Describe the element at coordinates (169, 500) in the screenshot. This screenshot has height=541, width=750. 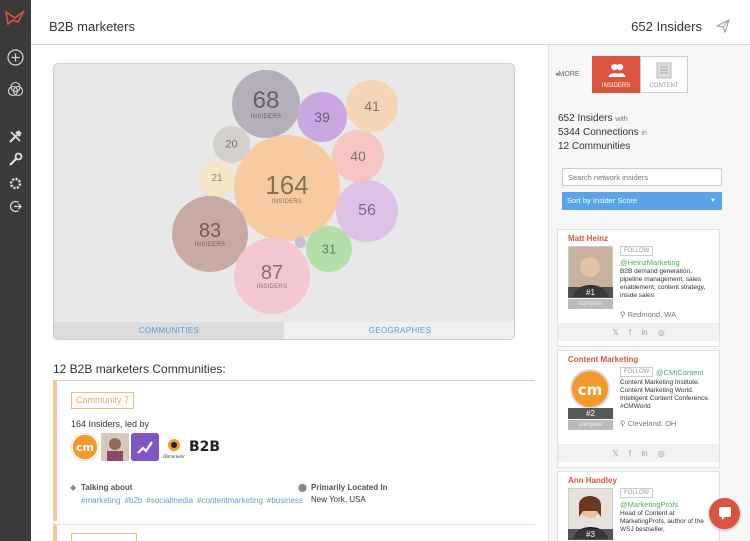
I see `topic-tag-link: #socialmedia` at that location.